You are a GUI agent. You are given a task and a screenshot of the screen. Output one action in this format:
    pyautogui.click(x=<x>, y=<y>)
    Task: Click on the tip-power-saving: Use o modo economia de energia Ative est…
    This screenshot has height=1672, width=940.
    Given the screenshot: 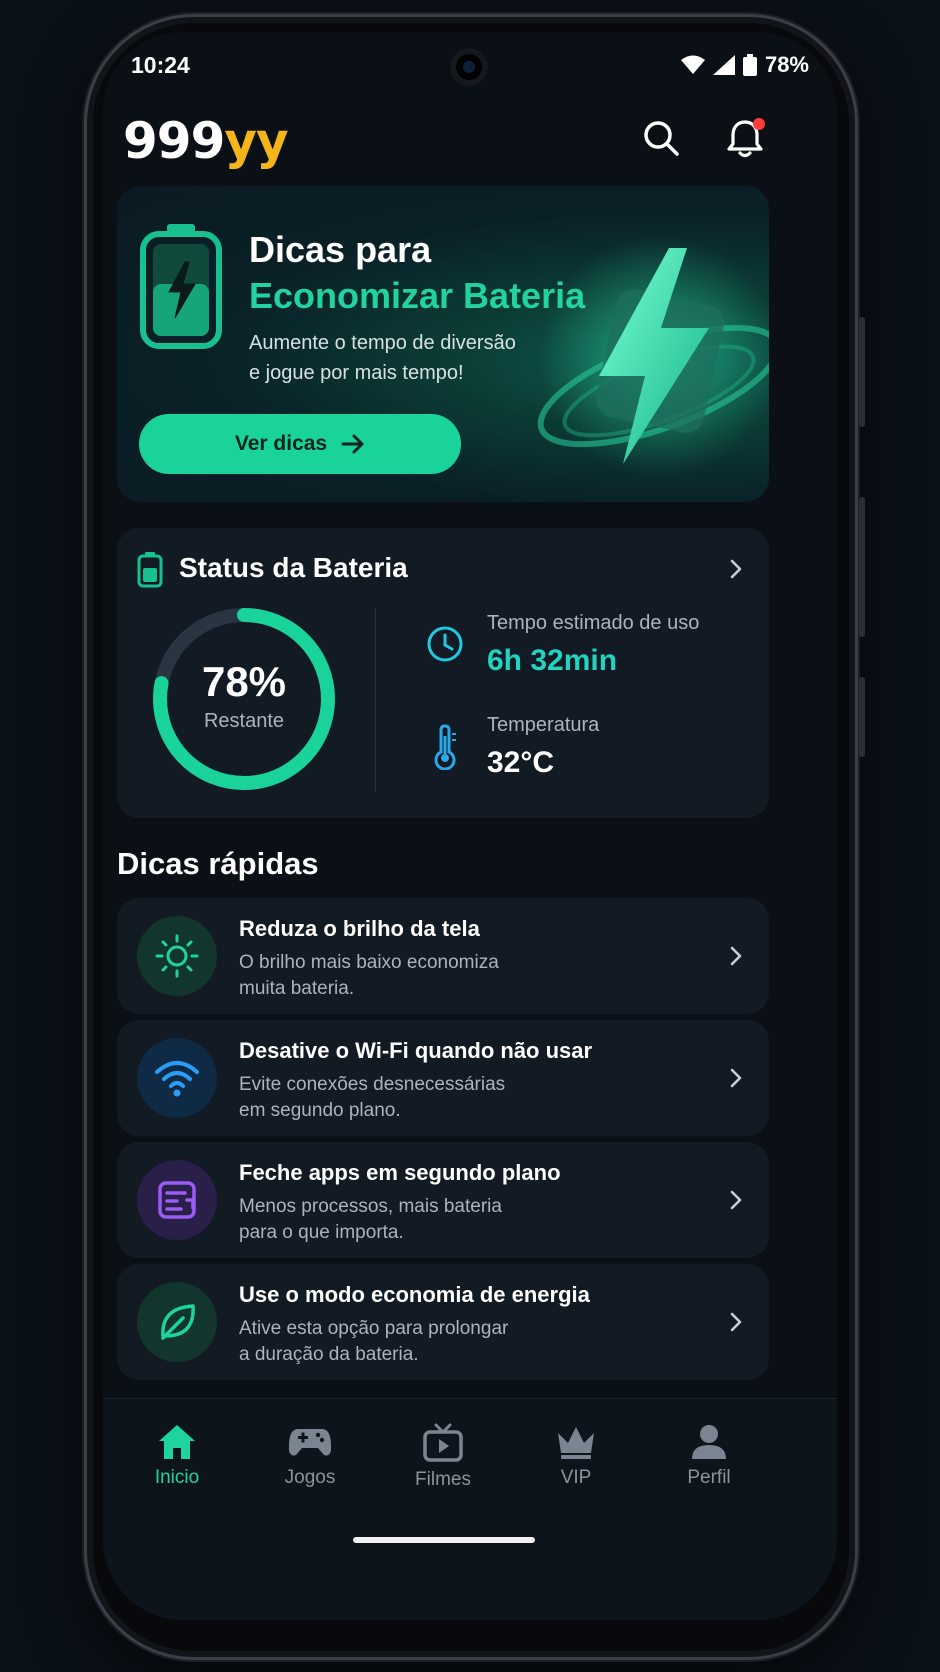 What is the action you would take?
    pyautogui.click(x=443, y=1322)
    